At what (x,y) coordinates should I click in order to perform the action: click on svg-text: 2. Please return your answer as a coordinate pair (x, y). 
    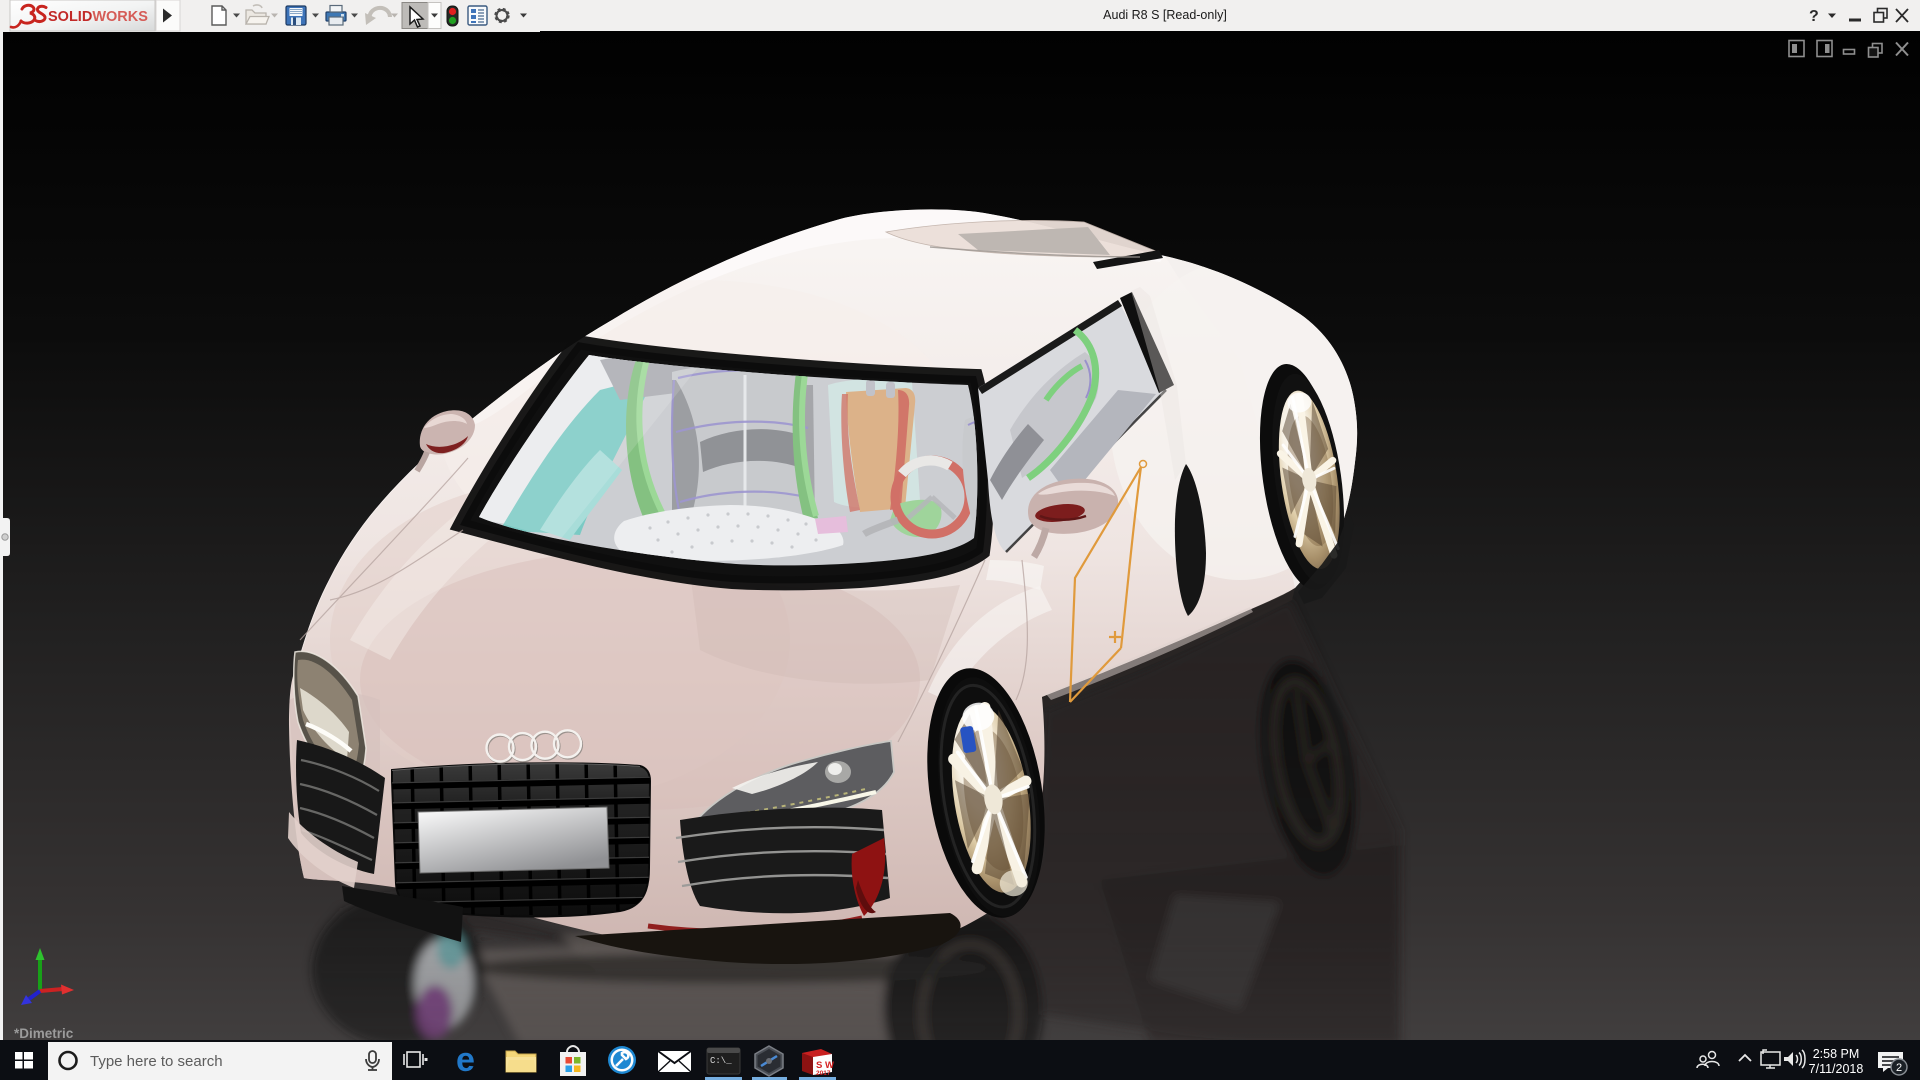
    Looking at the image, I should click on (1899, 1068).